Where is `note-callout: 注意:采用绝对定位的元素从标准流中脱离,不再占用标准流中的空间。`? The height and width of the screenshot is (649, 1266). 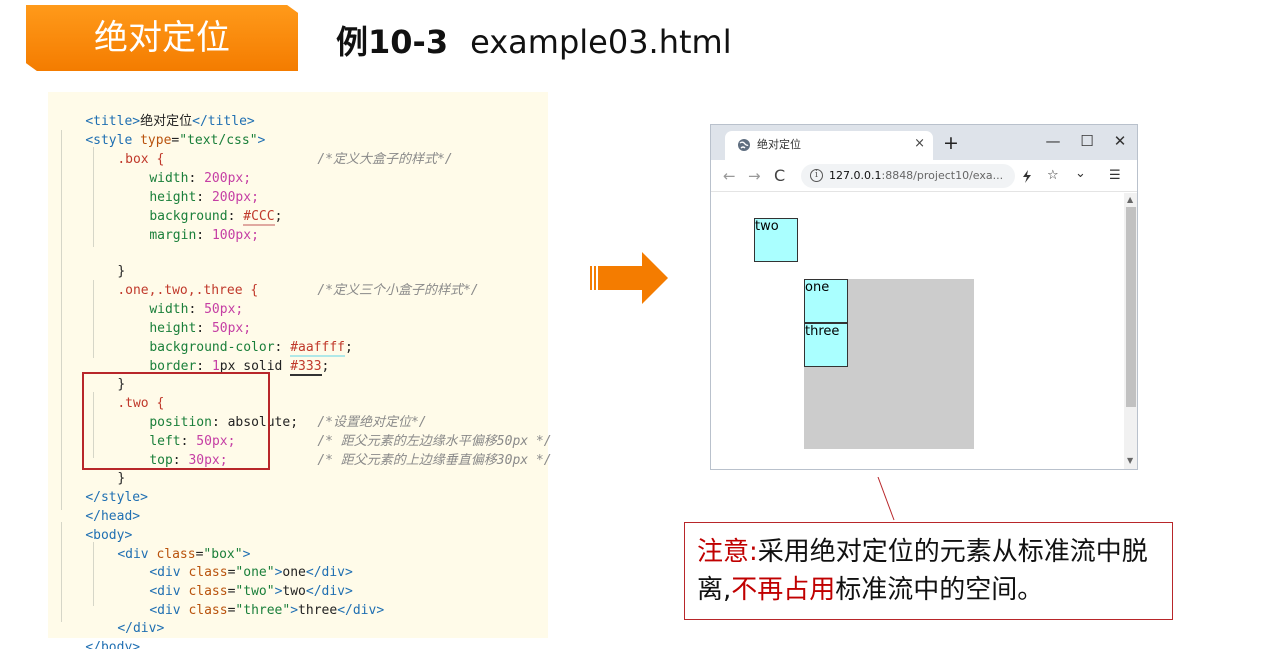 note-callout: 注意:采用绝对定位的元素从标准流中脱离,不再占用标准流中的空间。 is located at coordinates (928, 571).